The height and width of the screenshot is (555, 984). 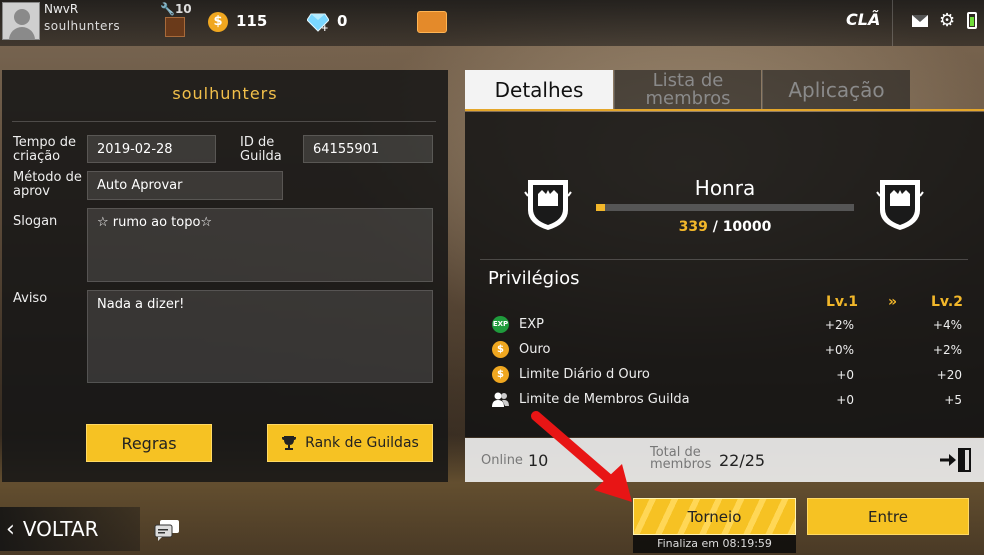 I want to click on avatar, so click(x=21, y=21).